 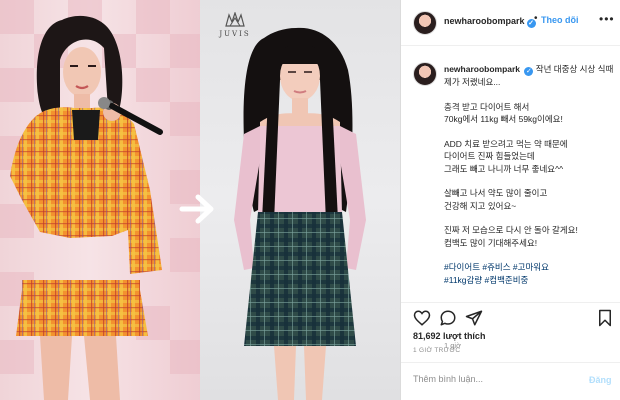 I want to click on header-username: newharoobompark ✓, so click(x=490, y=22).